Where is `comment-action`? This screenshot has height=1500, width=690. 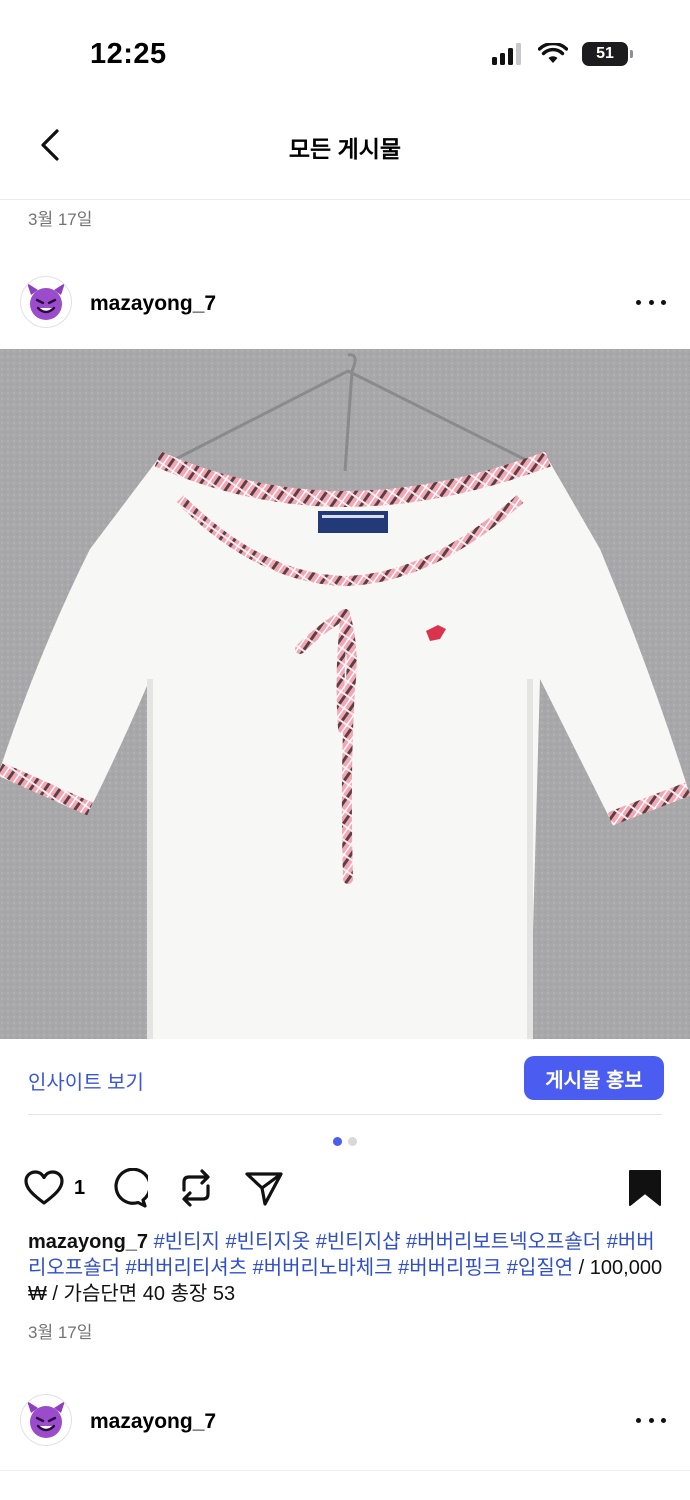 comment-action is located at coordinates (128, 1188).